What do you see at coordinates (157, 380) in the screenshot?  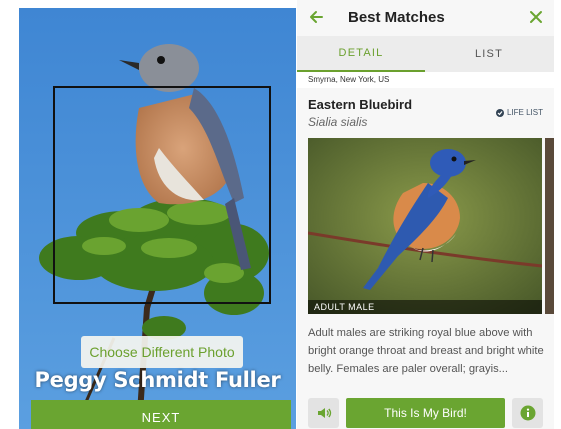 I see `photographer-credit: Peggy Schmidt Fuller` at bounding box center [157, 380].